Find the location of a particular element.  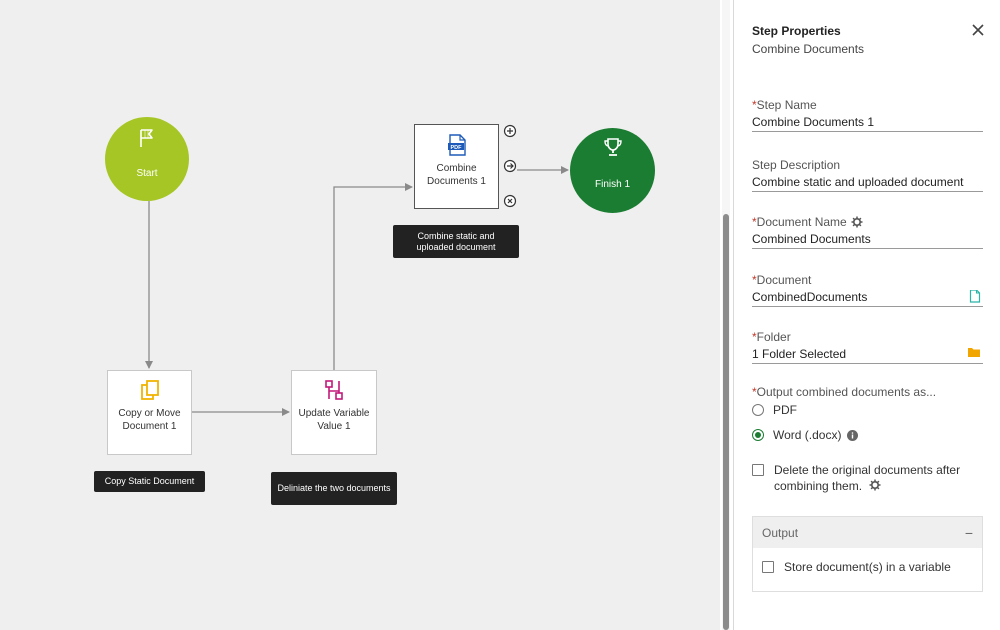

document-picker-icon is located at coordinates (975, 298).